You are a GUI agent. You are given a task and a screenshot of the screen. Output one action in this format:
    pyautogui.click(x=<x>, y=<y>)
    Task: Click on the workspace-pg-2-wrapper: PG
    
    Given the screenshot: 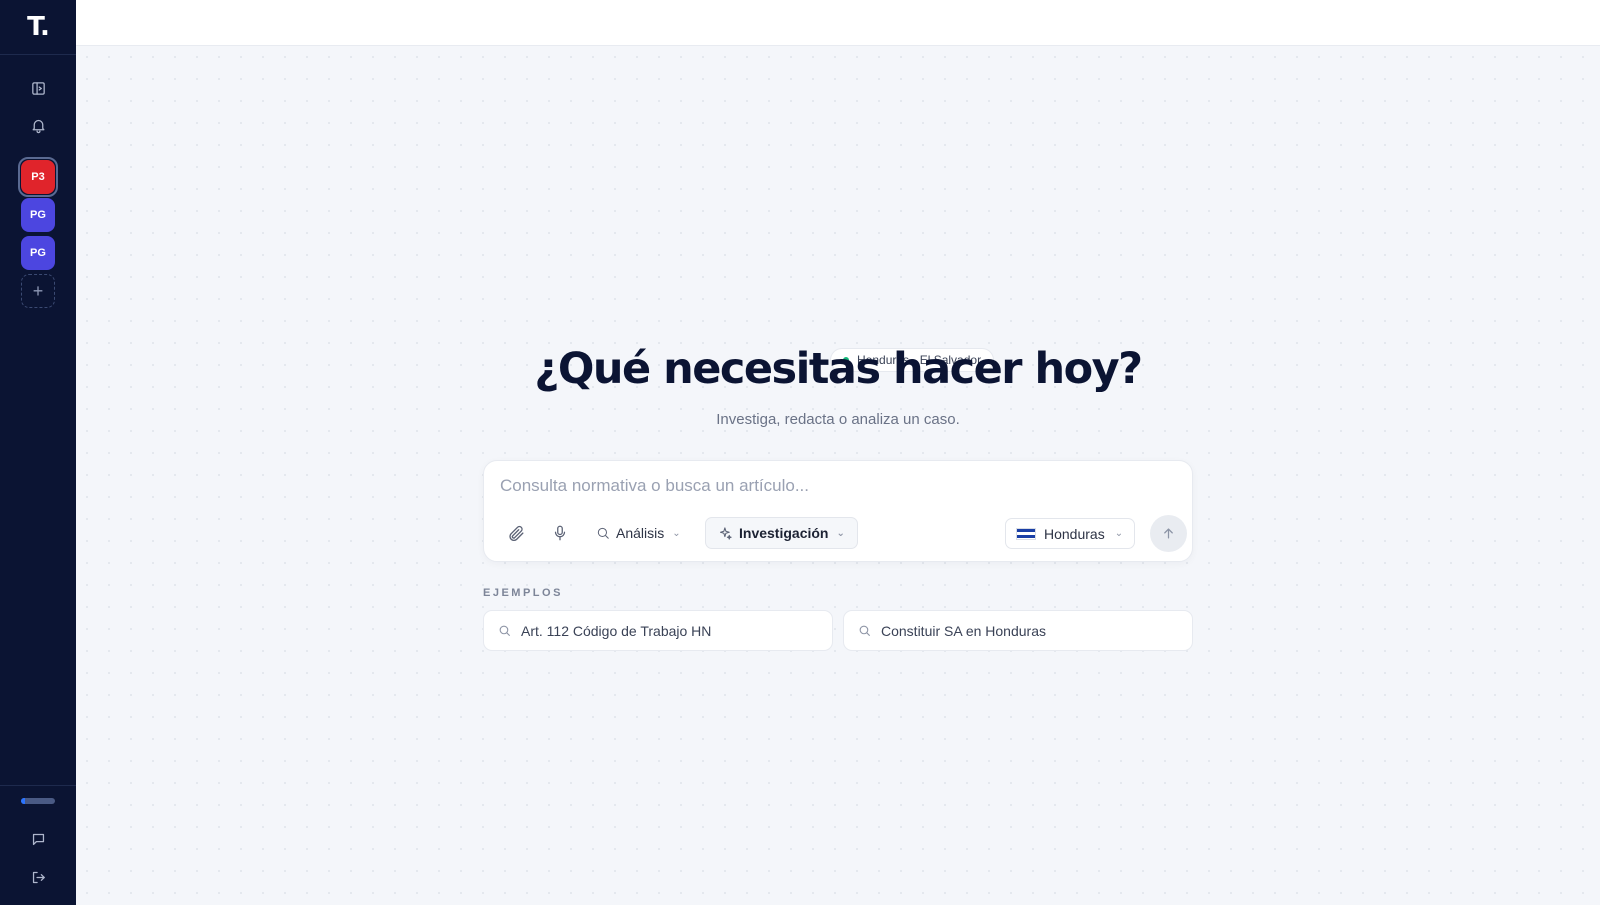 What is the action you would take?
    pyautogui.click(x=38, y=253)
    